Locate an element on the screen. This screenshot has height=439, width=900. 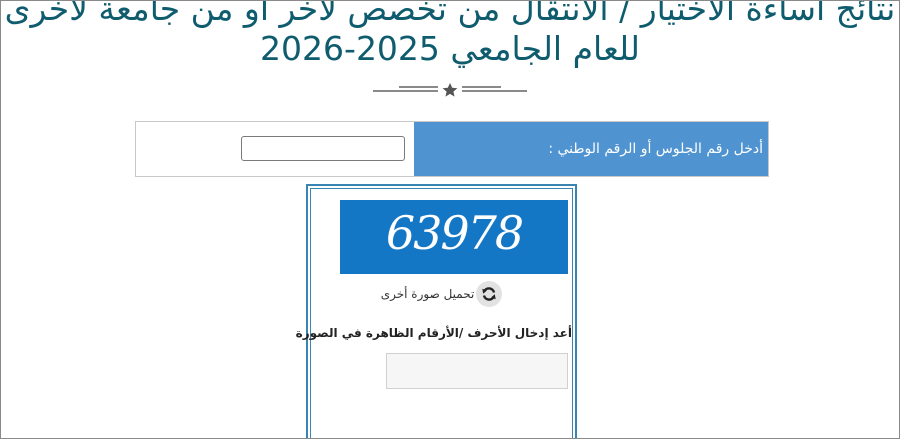
id-form-row: أدخل رقم الجلوس أو الرقم الوطني : is located at coordinates (452, 149).